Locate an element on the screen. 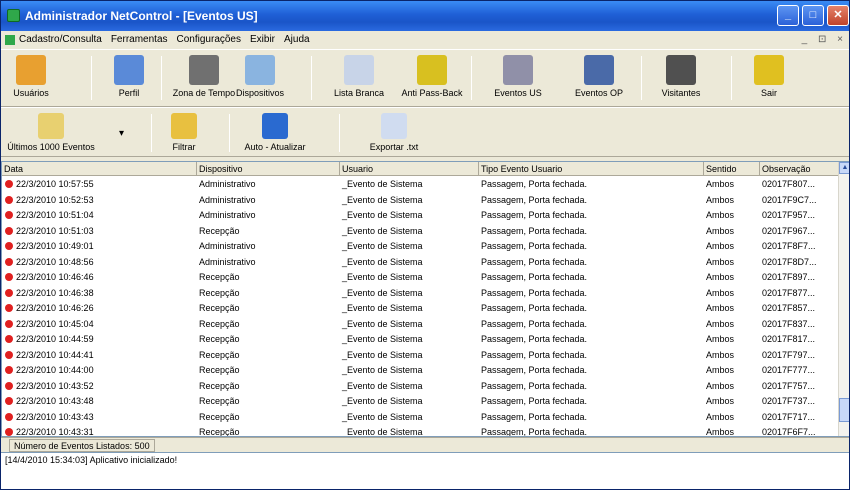  table-cell: 22/3/2010 10:43:48 is located at coordinates (99, 401).